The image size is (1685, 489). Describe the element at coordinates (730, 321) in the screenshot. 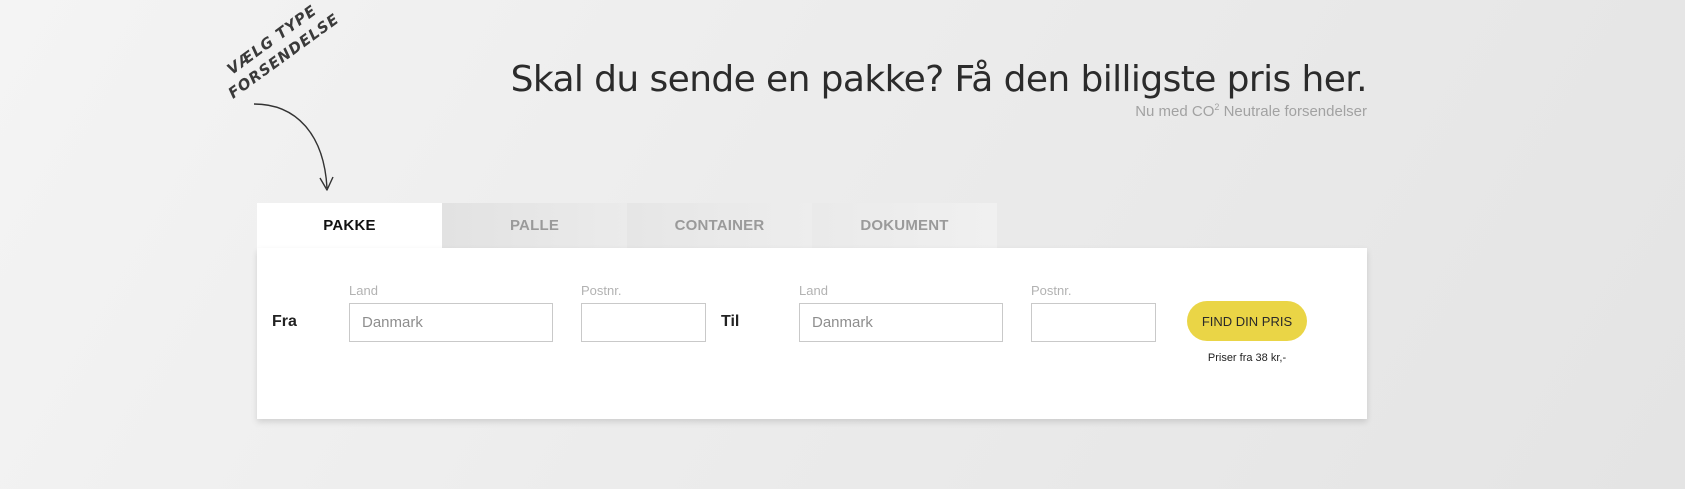

I see `to-label: Til` at that location.